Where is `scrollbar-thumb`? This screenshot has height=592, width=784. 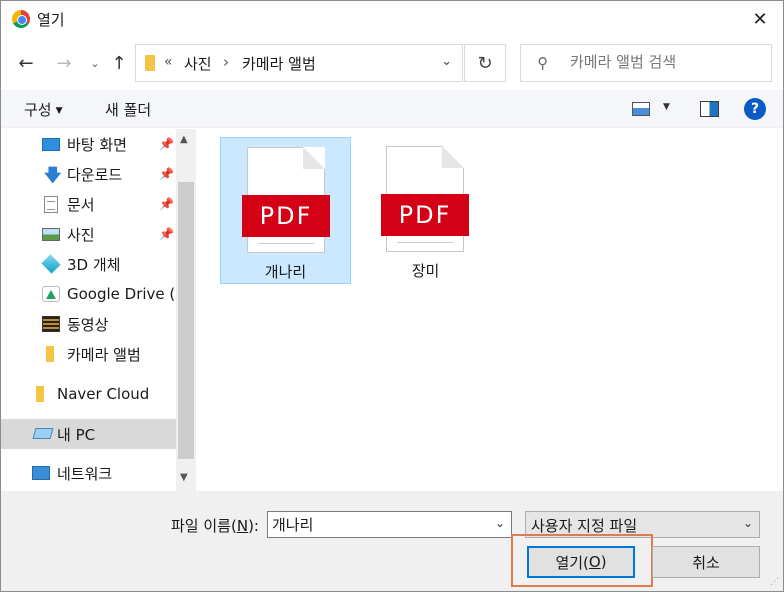 scrollbar-thumb is located at coordinates (186, 320).